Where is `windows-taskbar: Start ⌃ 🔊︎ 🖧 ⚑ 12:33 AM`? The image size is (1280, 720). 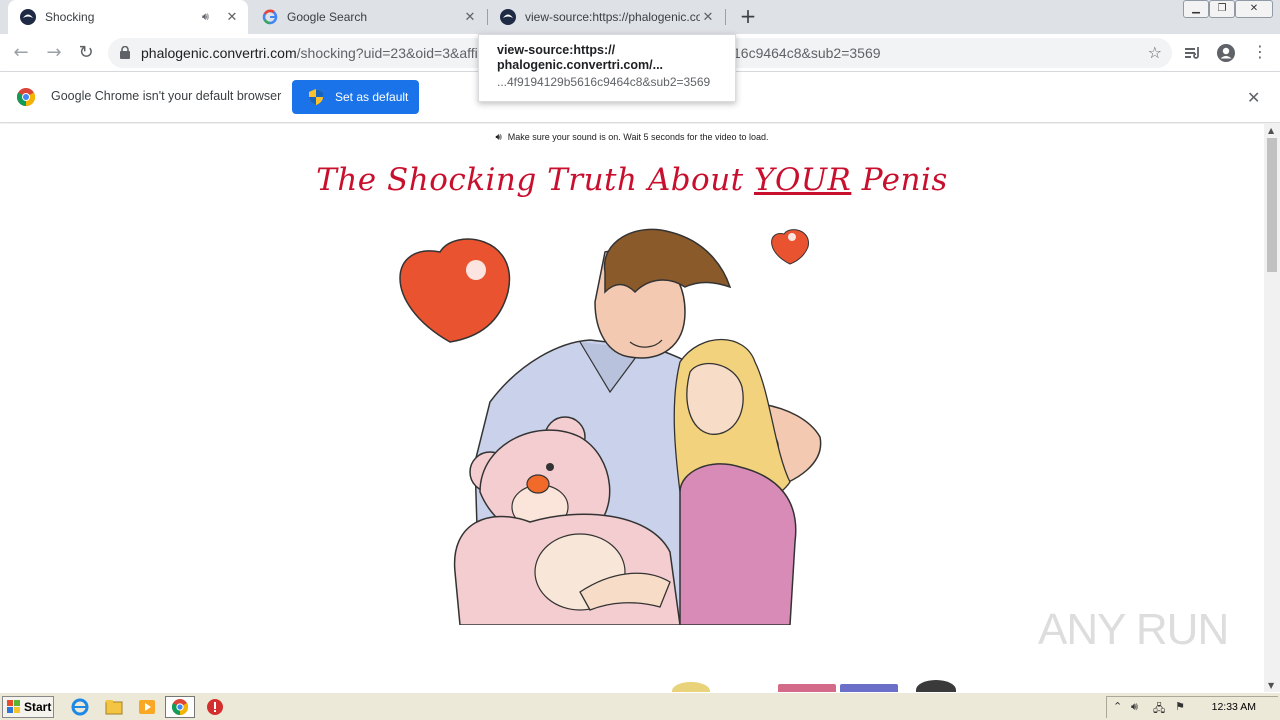
windows-taskbar: Start ⌃ 🔊︎ 🖧 ⚑ 12:33 AM is located at coordinates (640, 706).